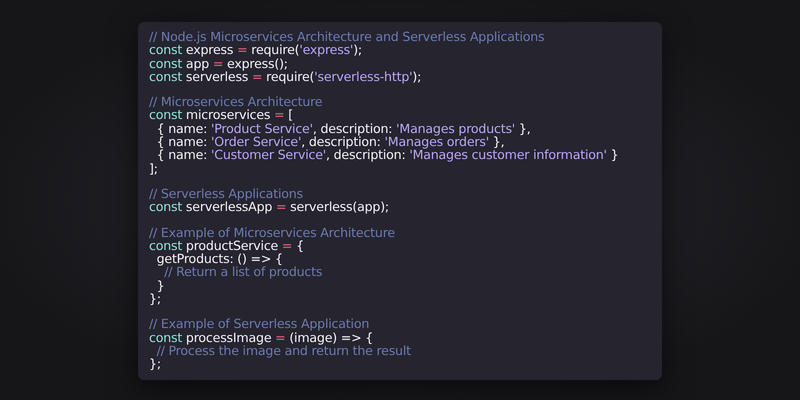  What do you see at coordinates (153, 168) in the screenshot?
I see `code-line: ];` at bounding box center [153, 168].